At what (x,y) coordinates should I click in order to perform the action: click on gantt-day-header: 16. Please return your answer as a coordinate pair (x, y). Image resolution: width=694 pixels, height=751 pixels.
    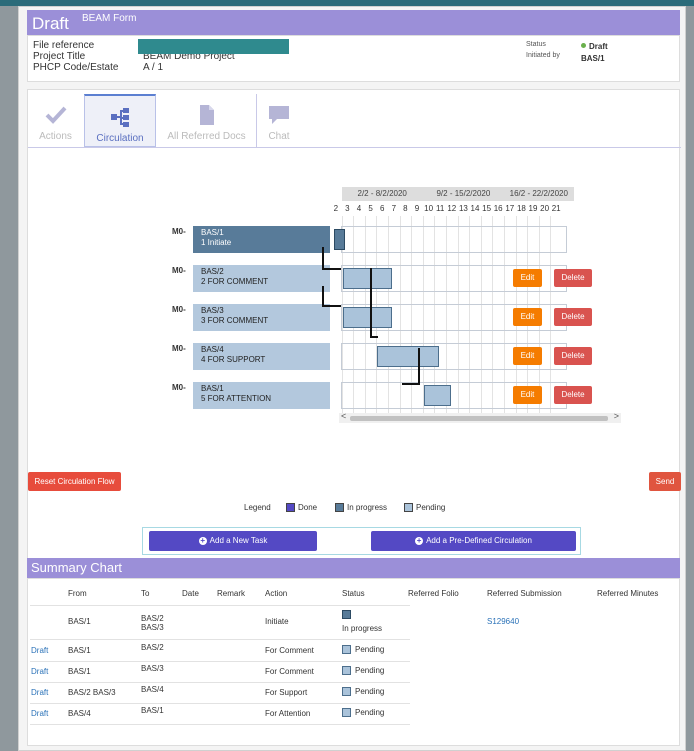
    Looking at the image, I should click on (498, 208).